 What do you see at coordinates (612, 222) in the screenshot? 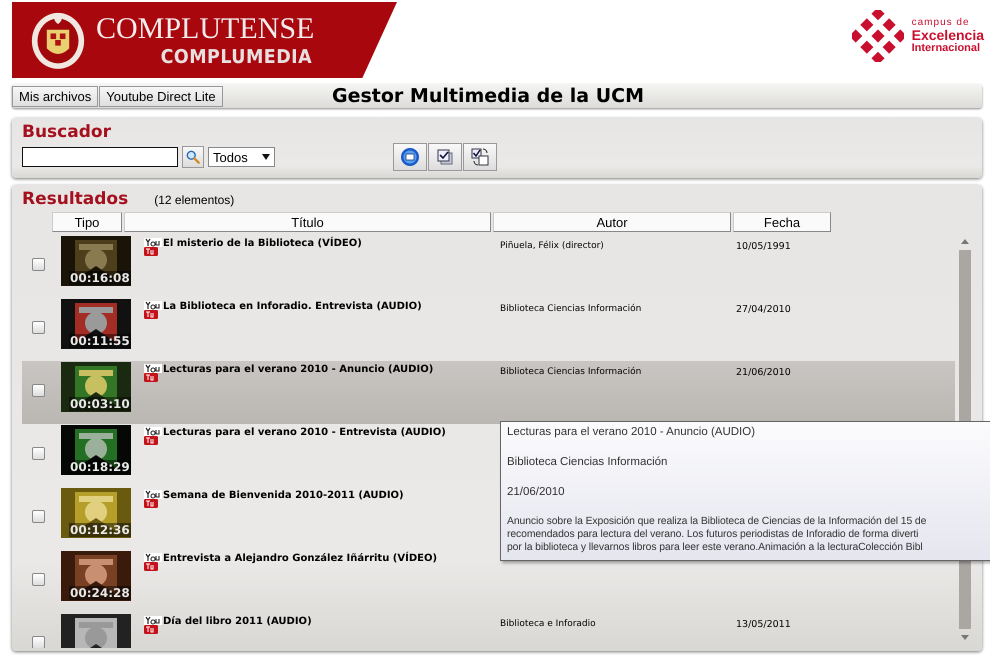
I see `column-header: Autor` at bounding box center [612, 222].